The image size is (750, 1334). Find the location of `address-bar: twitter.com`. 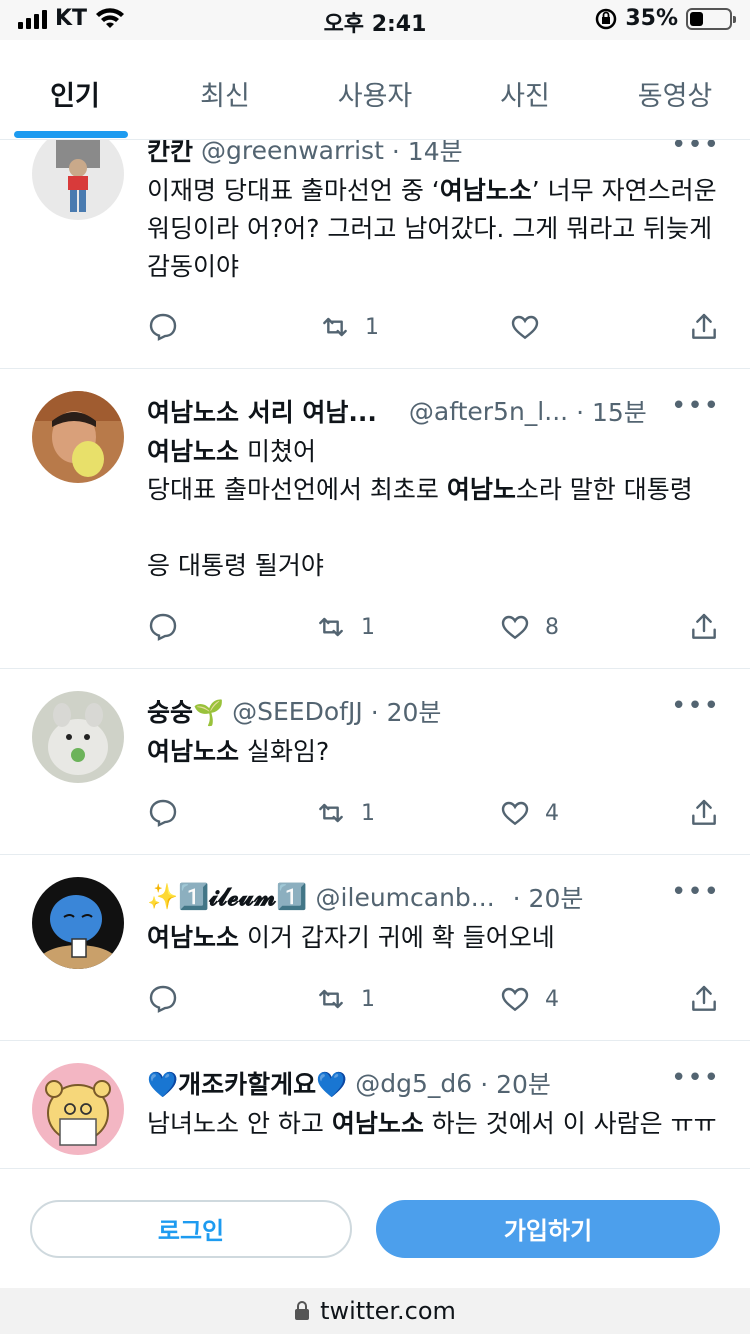

address-bar: twitter.com is located at coordinates (375, 1311).